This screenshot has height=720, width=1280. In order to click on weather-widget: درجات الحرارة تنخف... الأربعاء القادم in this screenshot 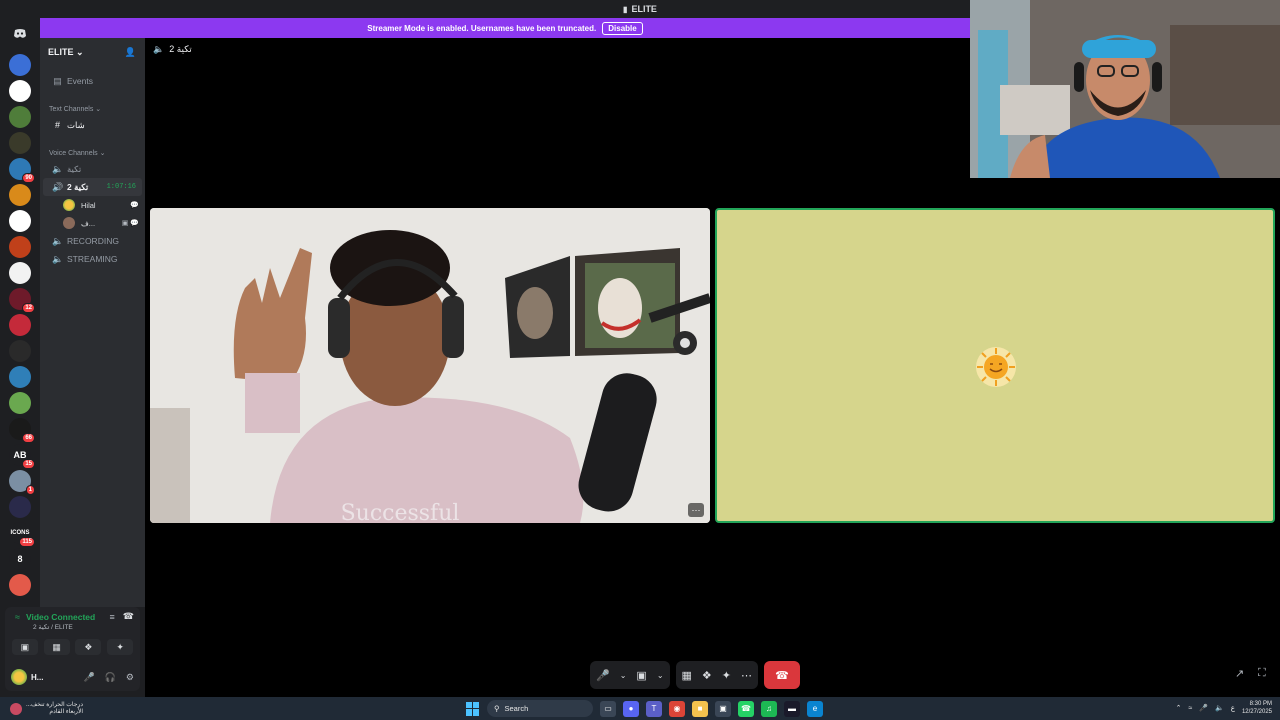, I will do `click(46, 709)`.